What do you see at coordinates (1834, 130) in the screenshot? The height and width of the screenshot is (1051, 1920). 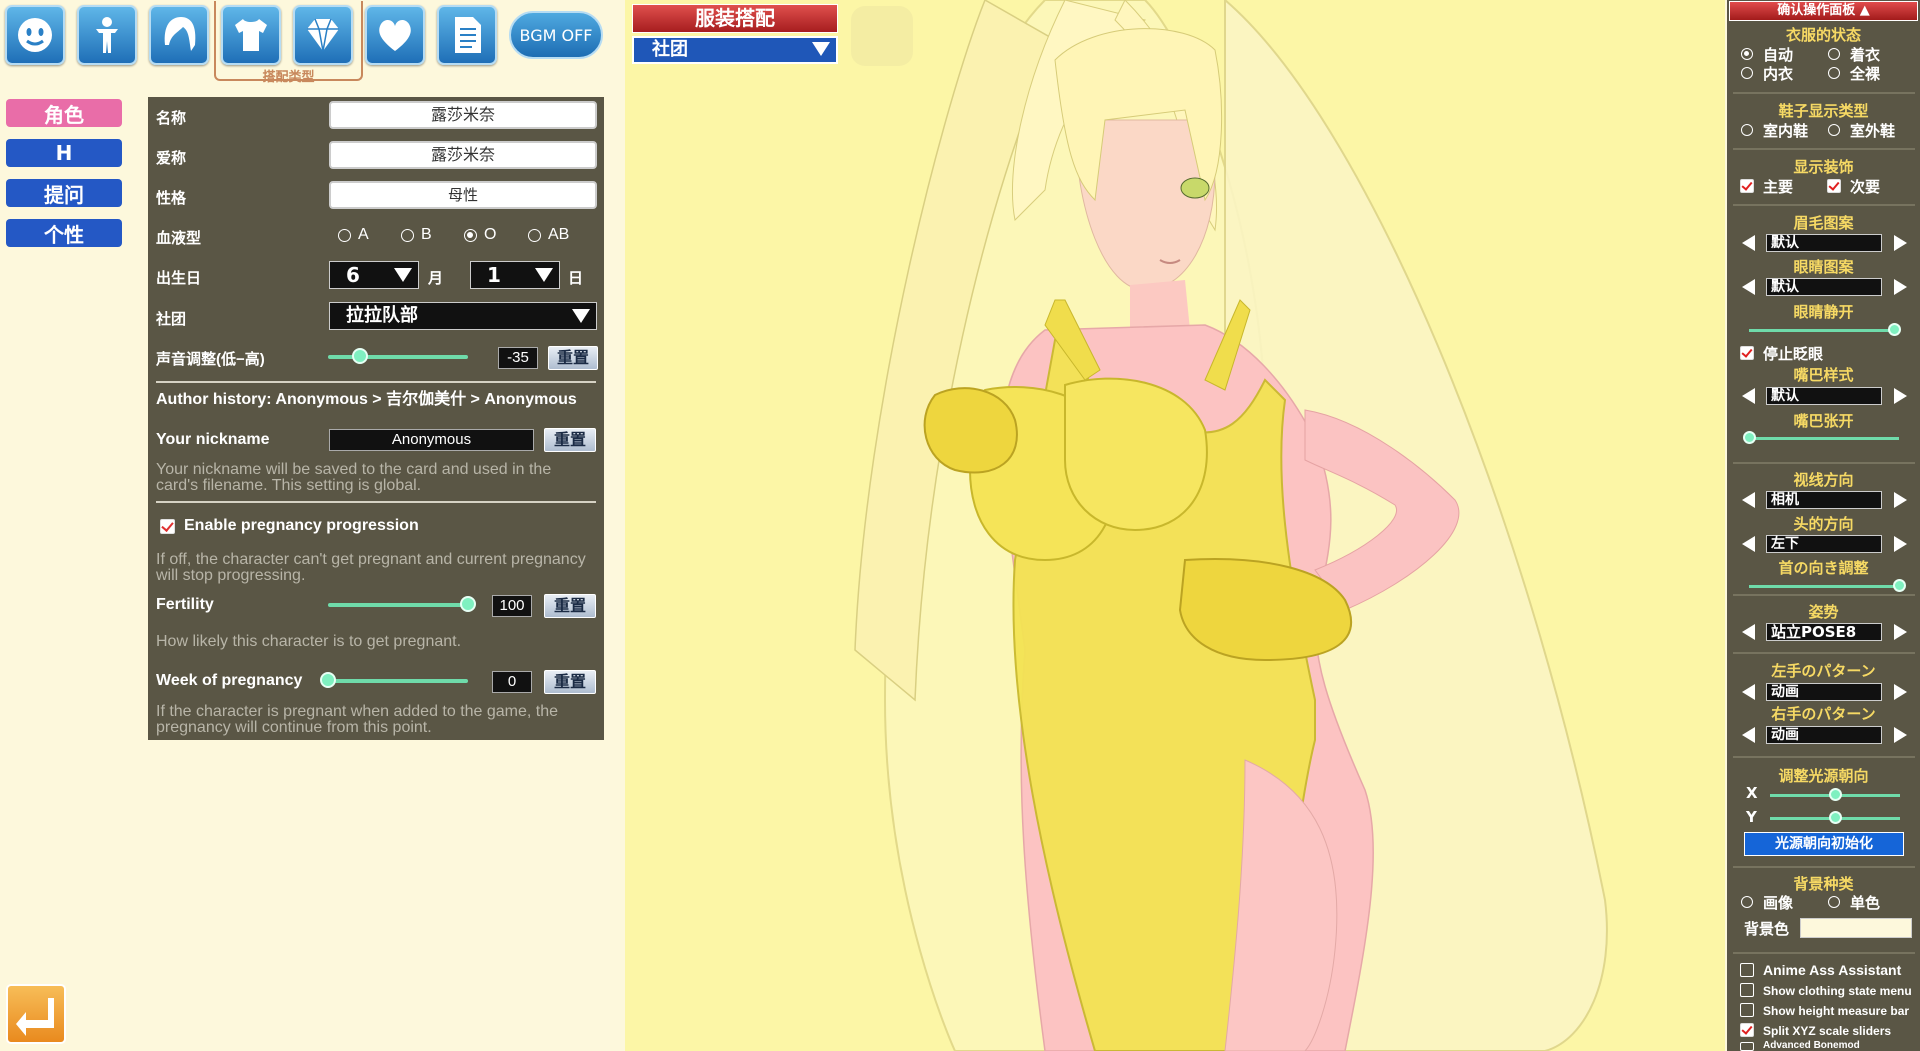 I see `shoe-outdoor-radio` at bounding box center [1834, 130].